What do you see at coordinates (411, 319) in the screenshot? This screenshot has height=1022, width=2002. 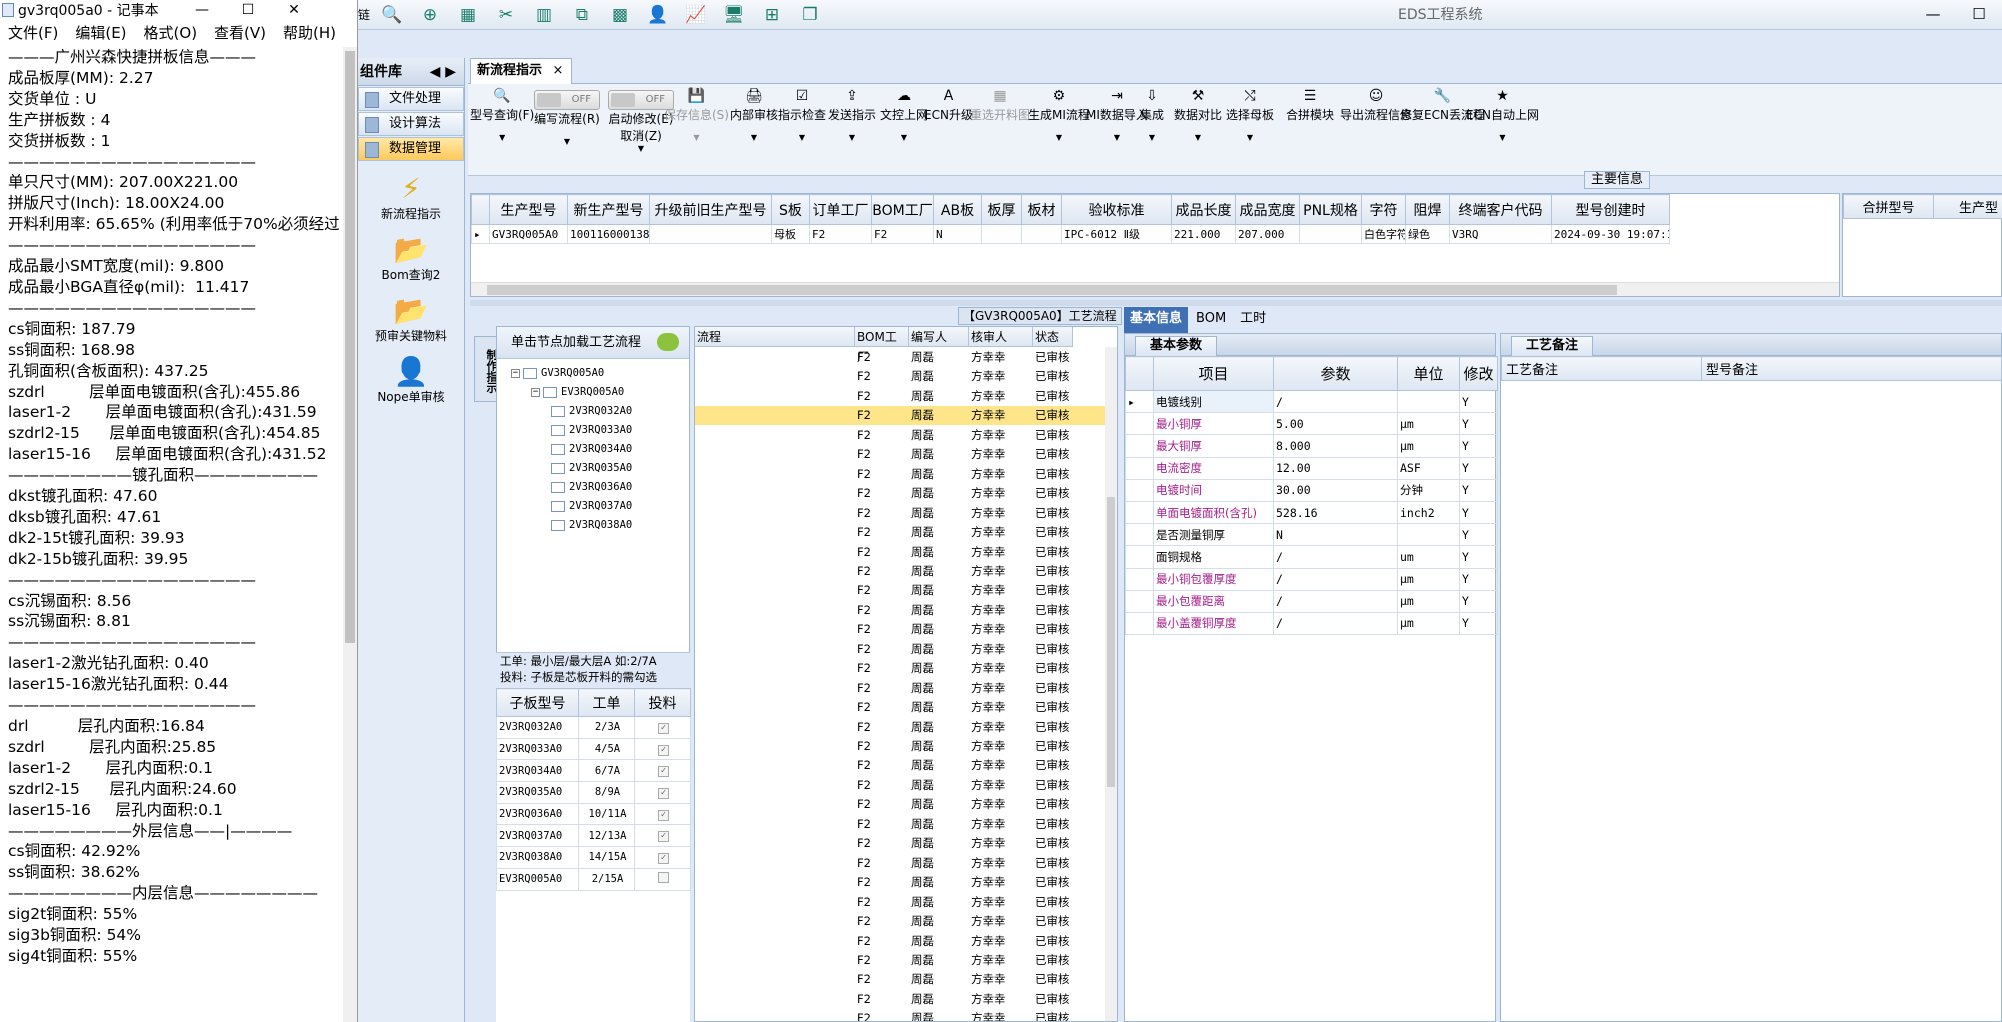 I see `nav-item-key-material: 📂 预审关键物料` at bounding box center [411, 319].